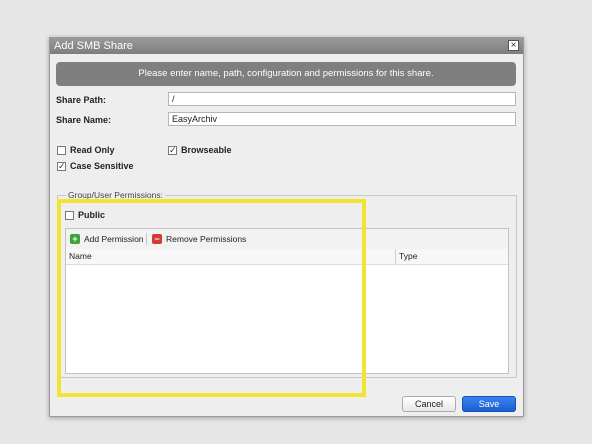  What do you see at coordinates (92, 215) in the screenshot?
I see `public-label: Public` at bounding box center [92, 215].